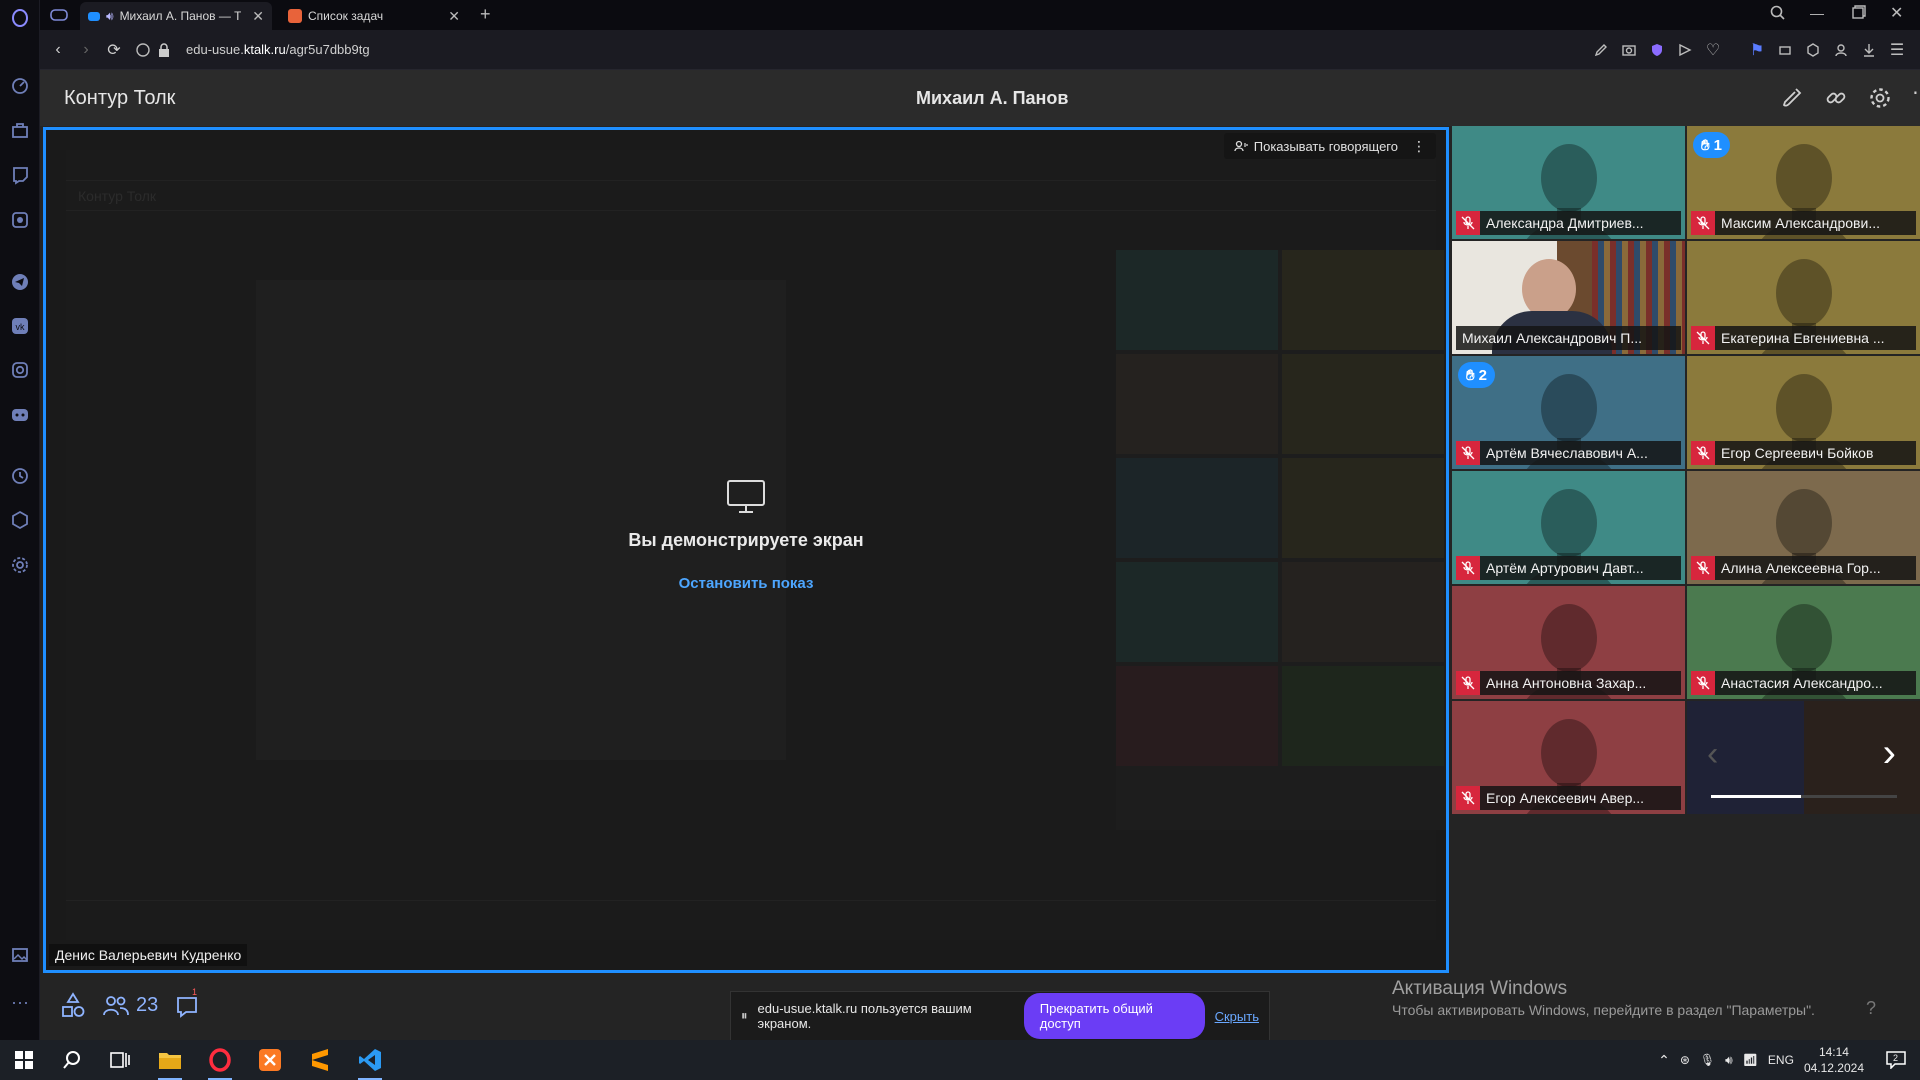  I want to click on show-hidden-icon: ⌃, so click(1664, 1060).